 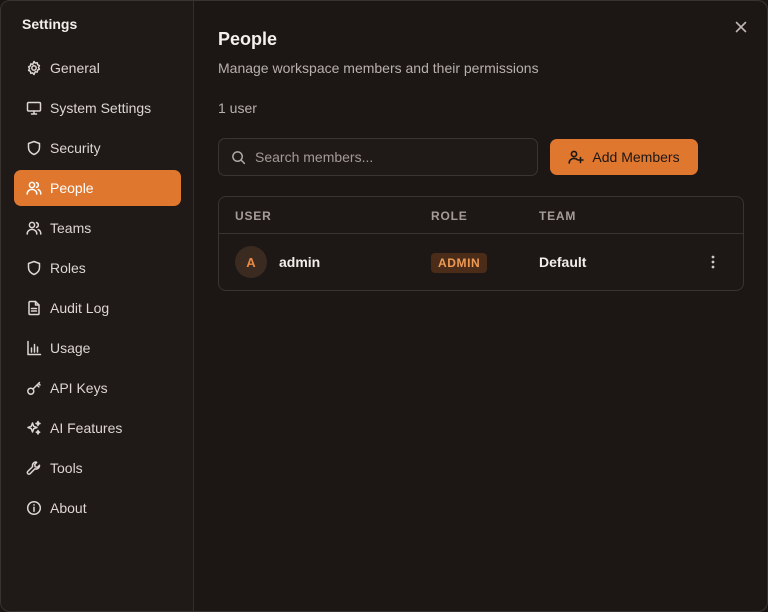 What do you see at coordinates (70, 348) in the screenshot?
I see `sidebar-item-label: Usage` at bounding box center [70, 348].